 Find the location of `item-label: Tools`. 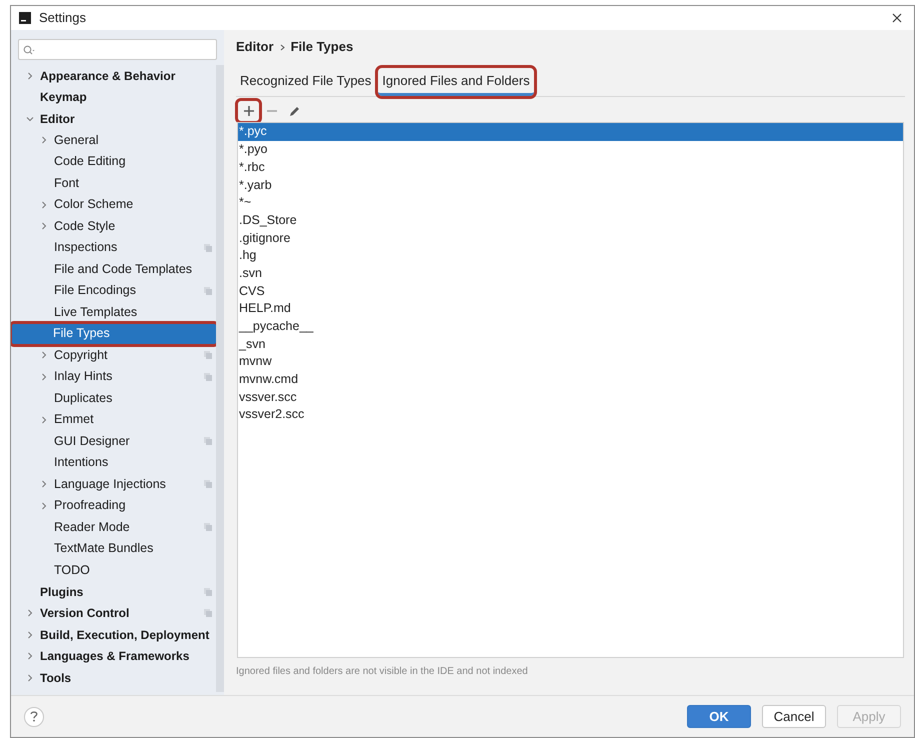

item-label: Tools is located at coordinates (56, 678).